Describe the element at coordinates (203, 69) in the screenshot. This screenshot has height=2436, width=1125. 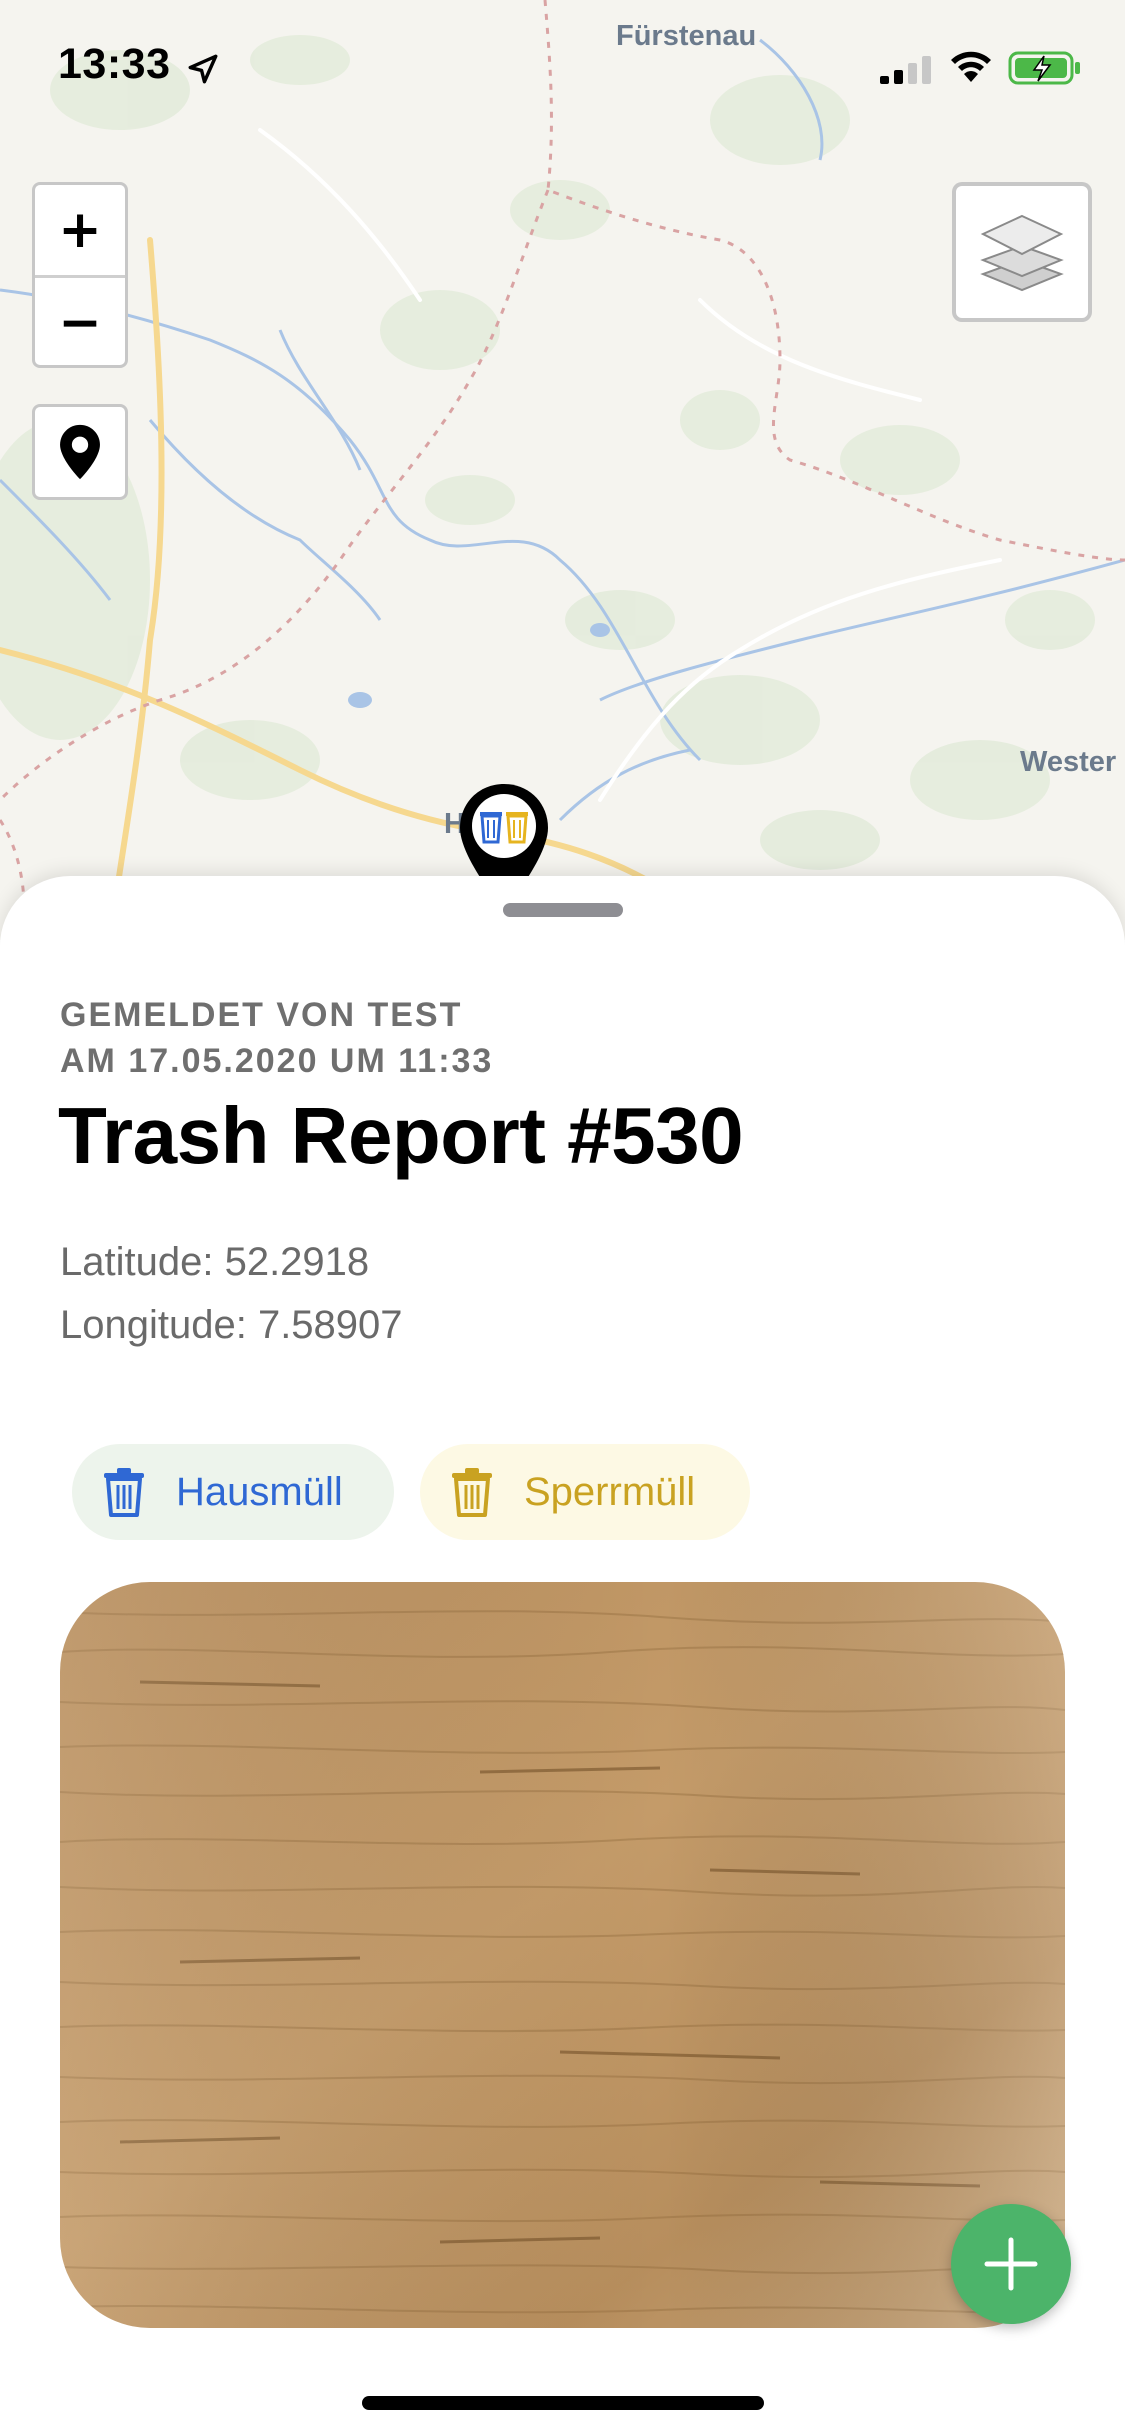
I see `location-arrow-icon` at that location.